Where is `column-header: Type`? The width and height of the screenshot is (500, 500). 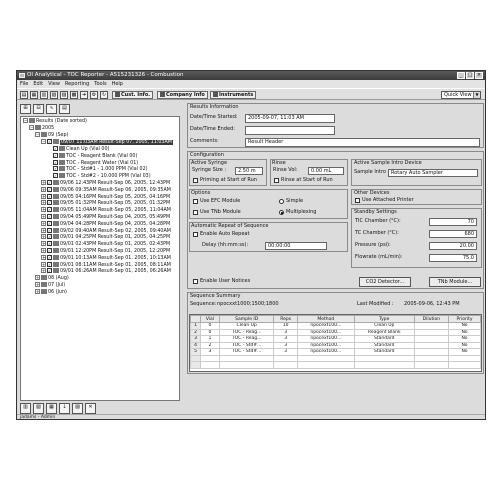
column-header: Type is located at coordinates (384, 319).